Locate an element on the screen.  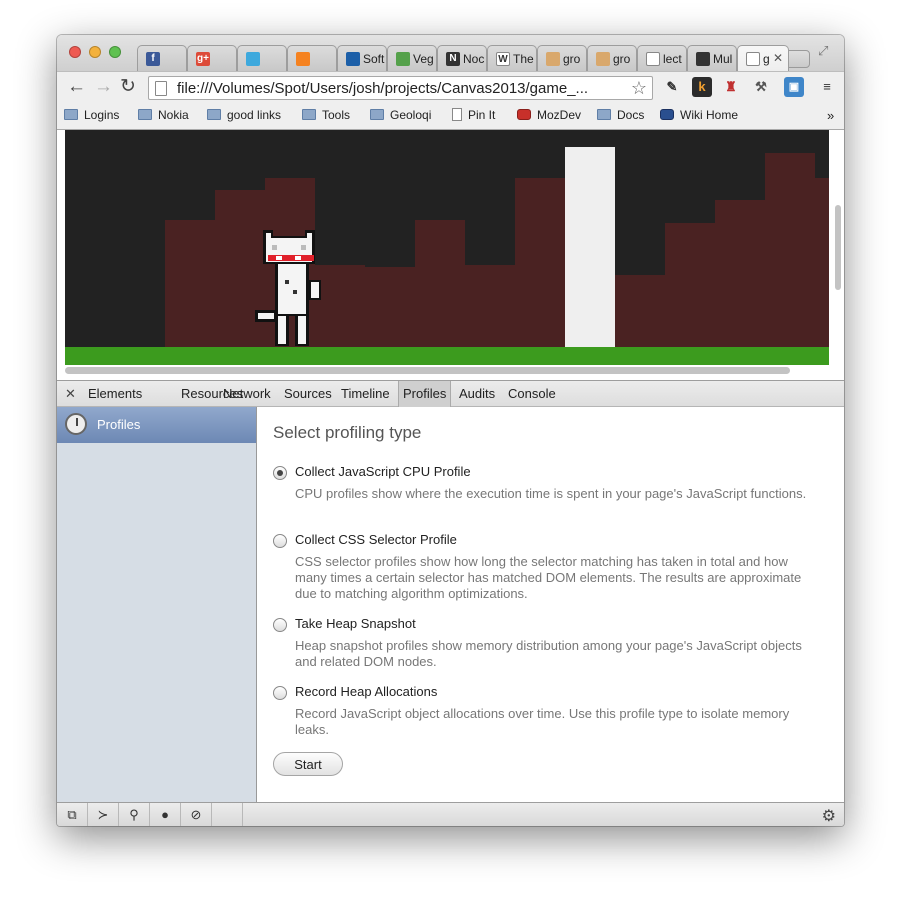
twitter-icon is located at coordinates (253, 59).